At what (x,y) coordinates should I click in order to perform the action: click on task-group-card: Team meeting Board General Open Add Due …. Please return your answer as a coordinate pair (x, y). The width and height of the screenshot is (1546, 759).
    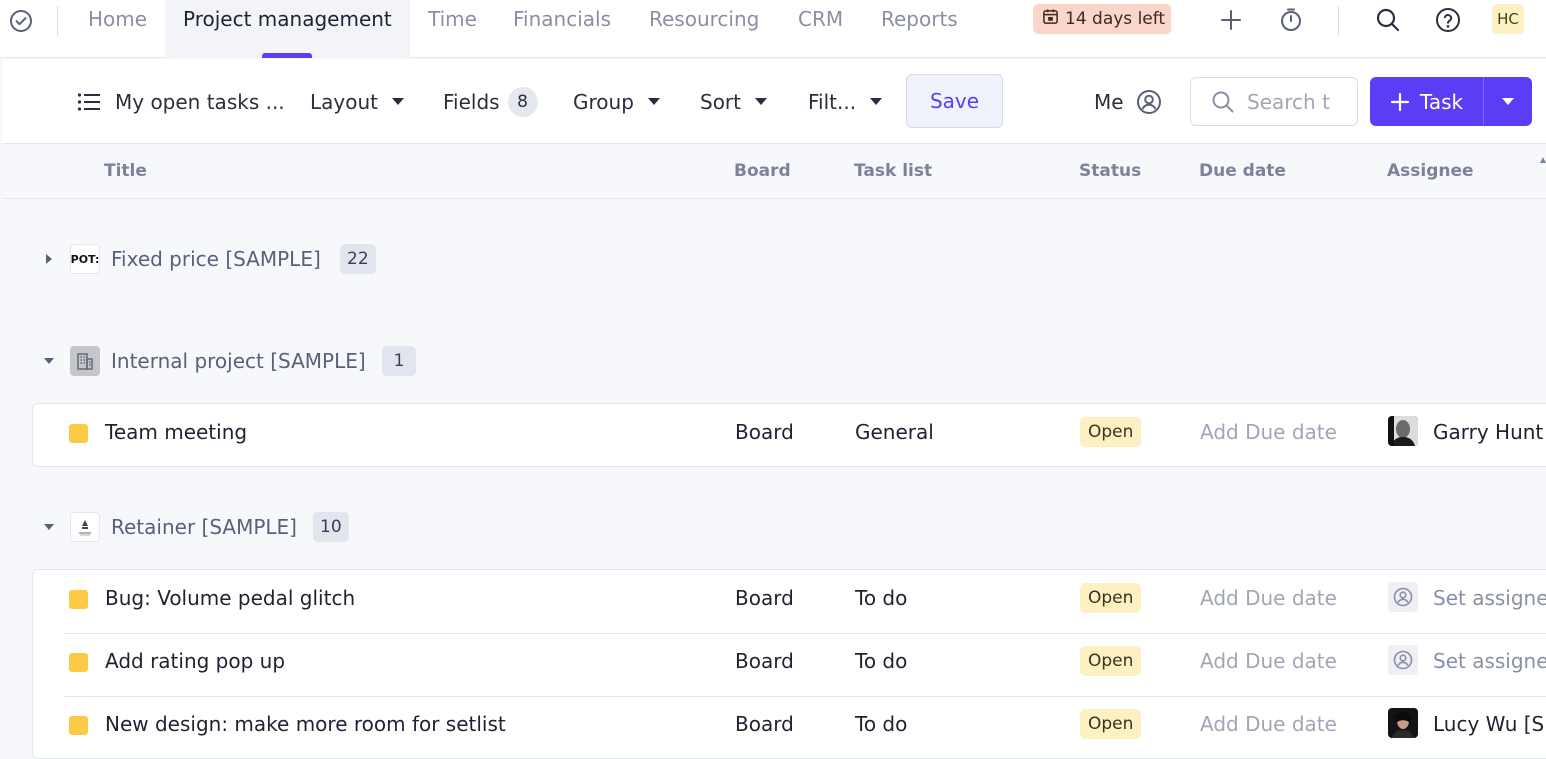
    Looking at the image, I should click on (789, 435).